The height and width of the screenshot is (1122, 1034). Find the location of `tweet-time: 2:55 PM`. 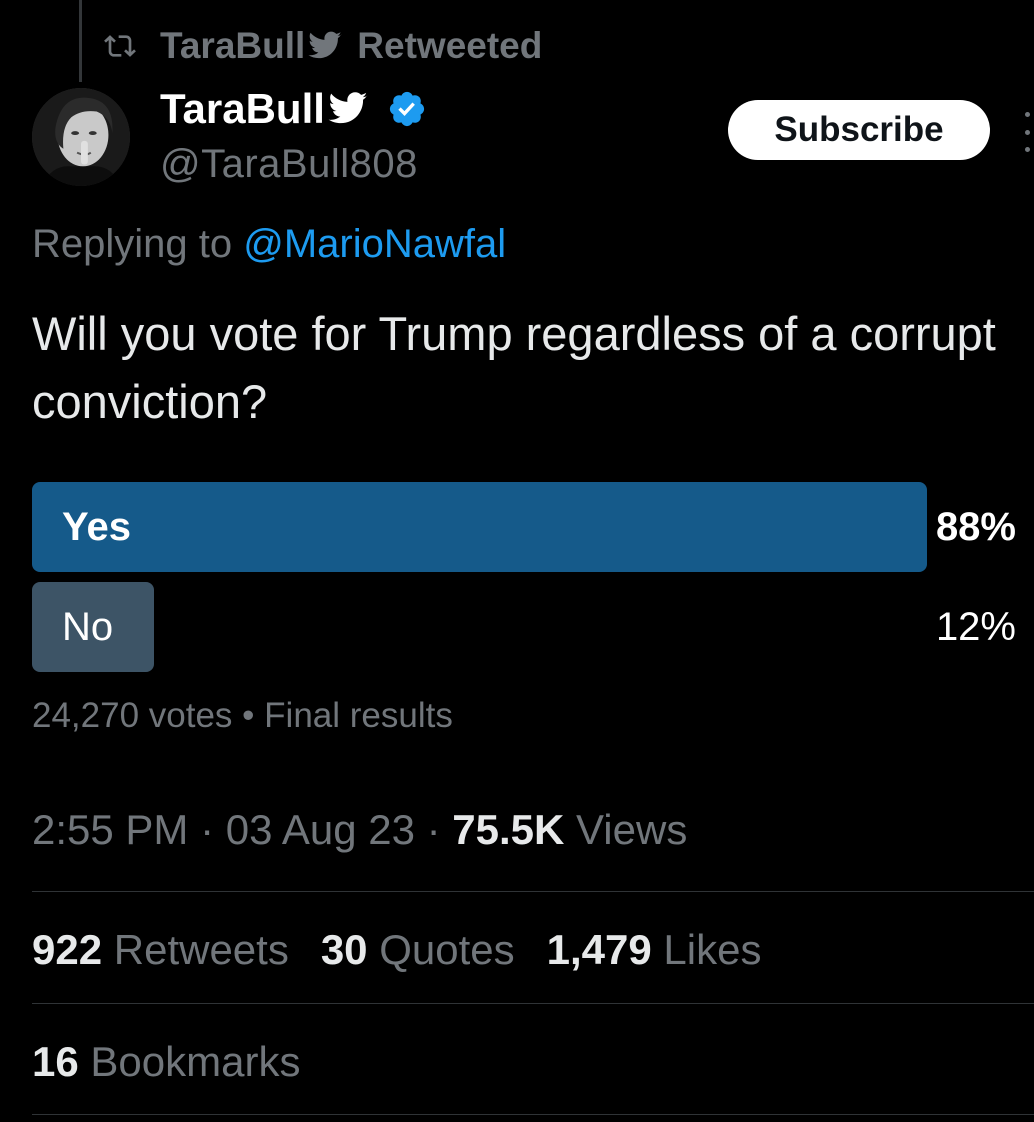

tweet-time: 2:55 PM is located at coordinates (110, 829).